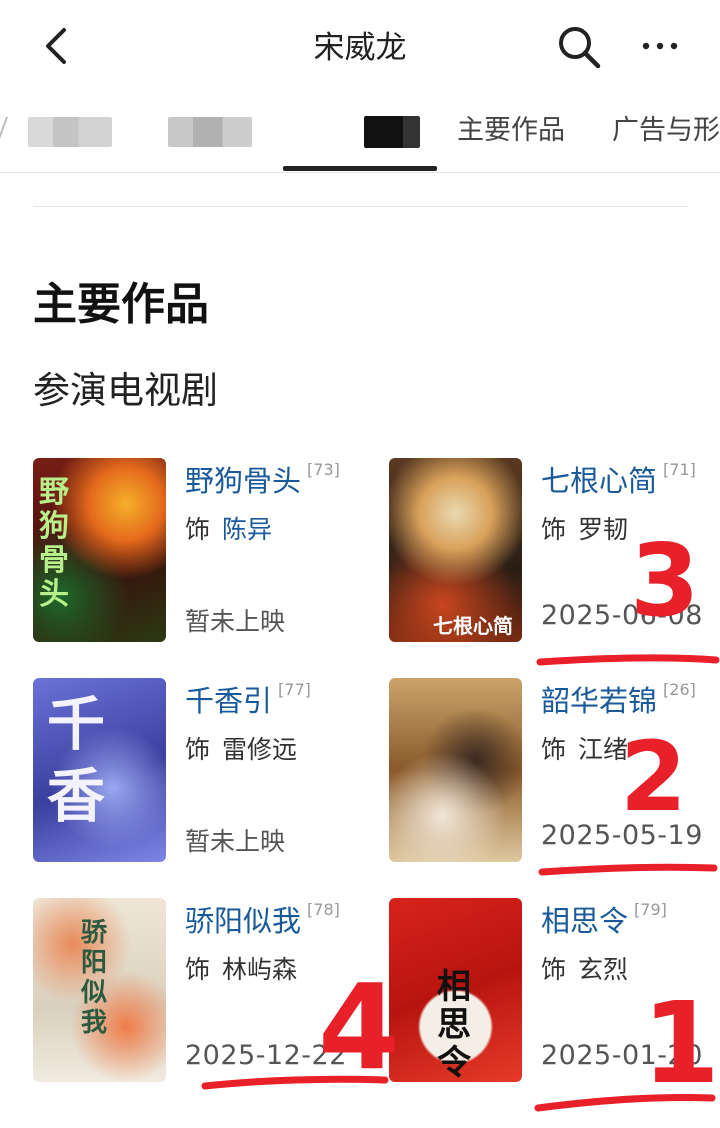  Describe the element at coordinates (585, 749) in the screenshot. I see `work-role: 饰江绪` at that location.